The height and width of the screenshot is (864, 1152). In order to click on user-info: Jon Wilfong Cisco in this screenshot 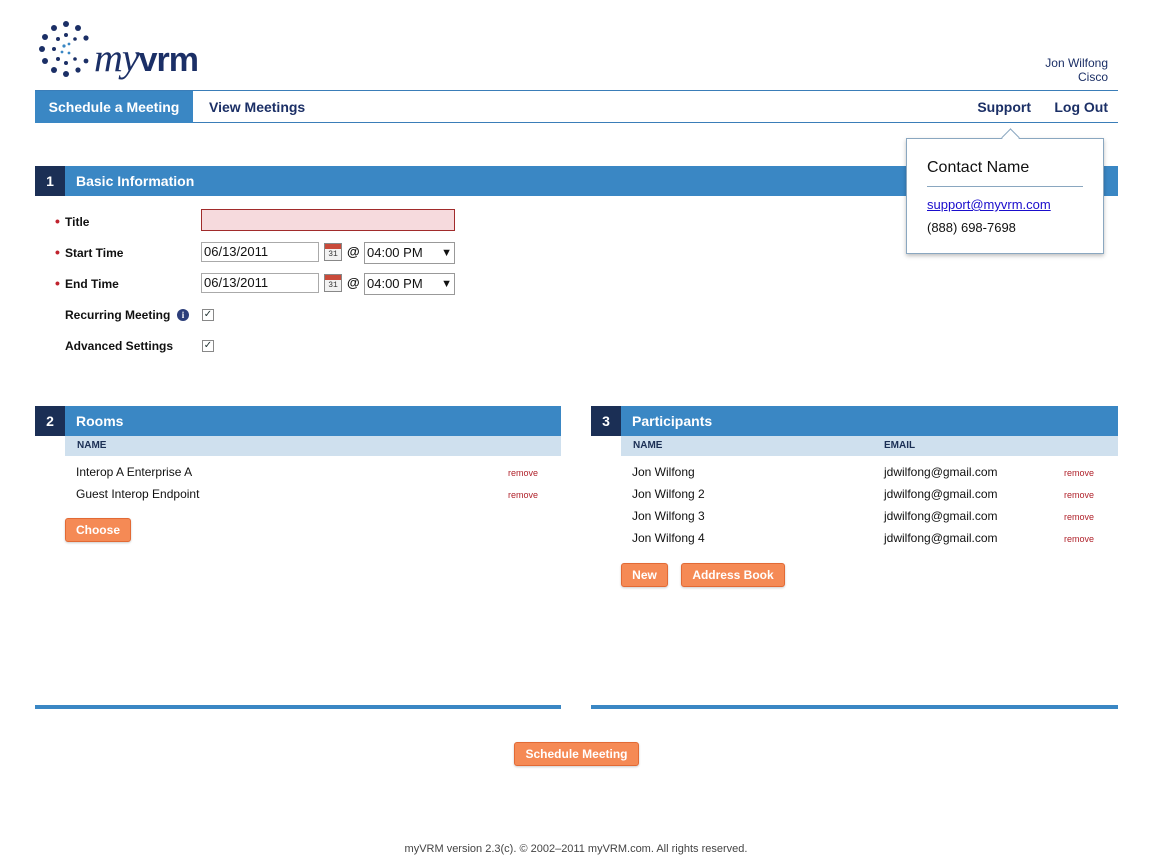, I will do `click(1076, 70)`.